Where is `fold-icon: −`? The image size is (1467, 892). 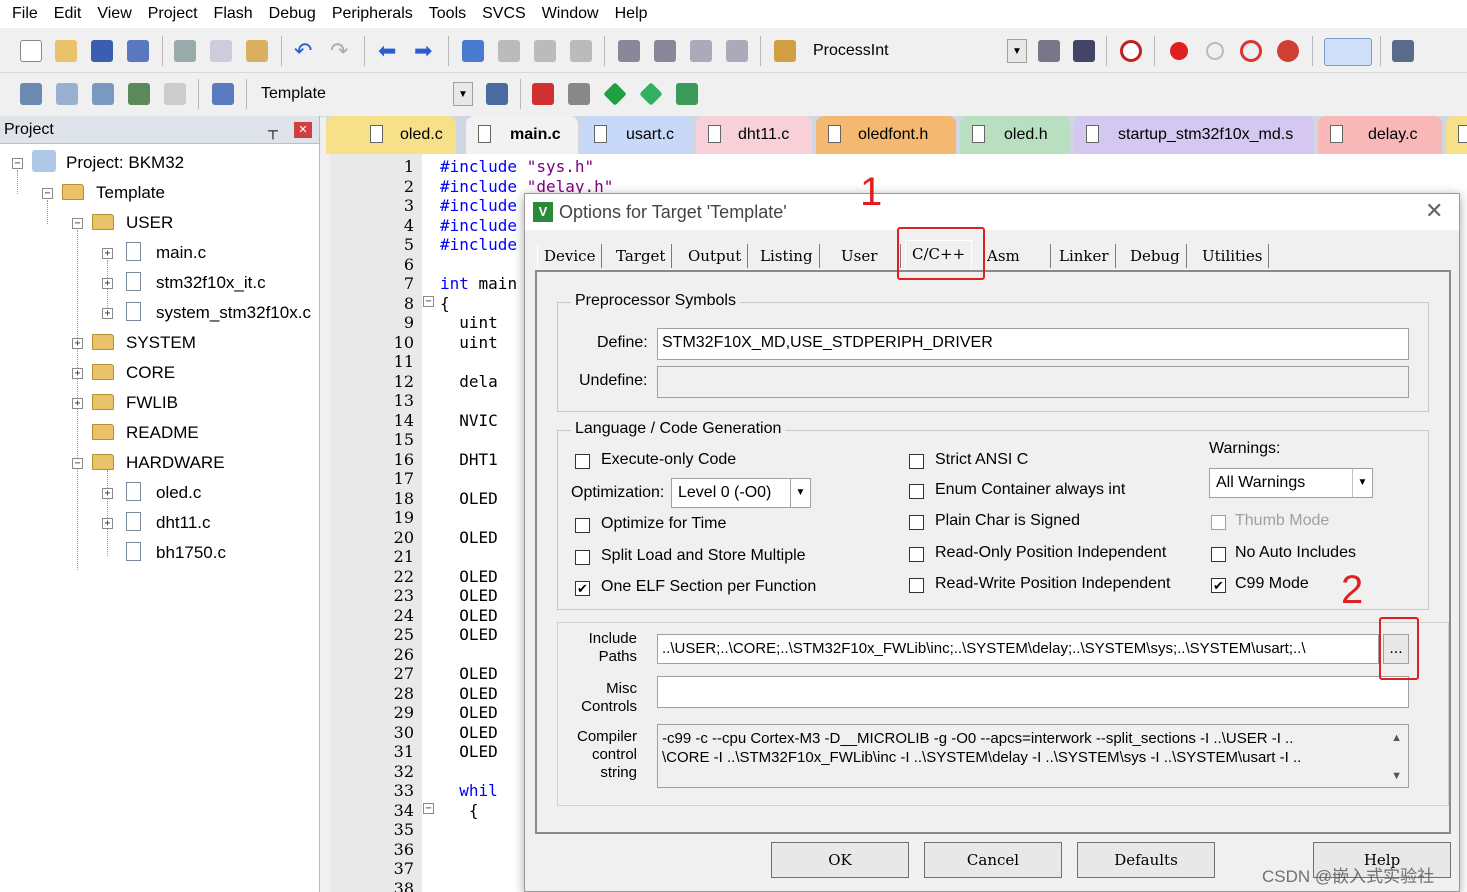 fold-icon: − is located at coordinates (428, 301).